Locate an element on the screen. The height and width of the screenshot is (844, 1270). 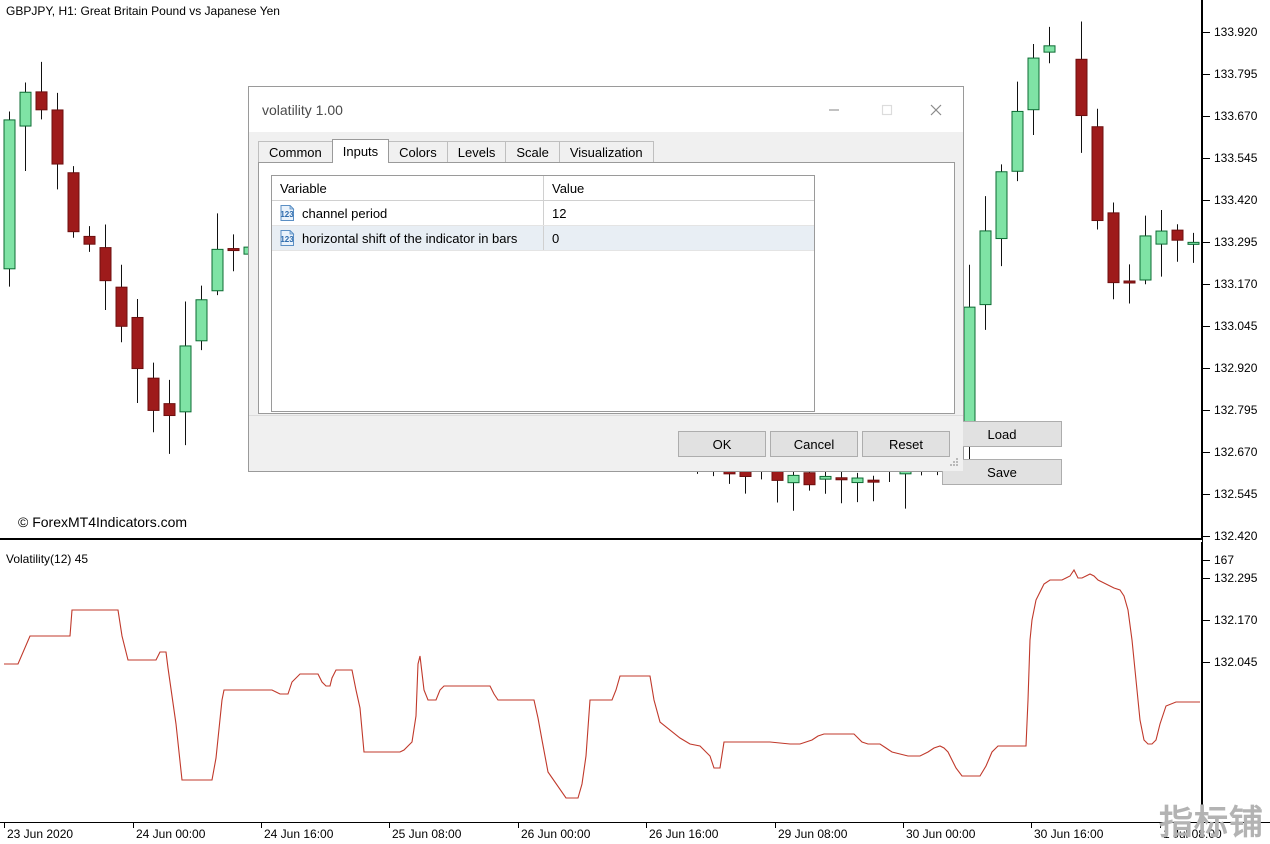
tab-label: Colors is located at coordinates (418, 152).